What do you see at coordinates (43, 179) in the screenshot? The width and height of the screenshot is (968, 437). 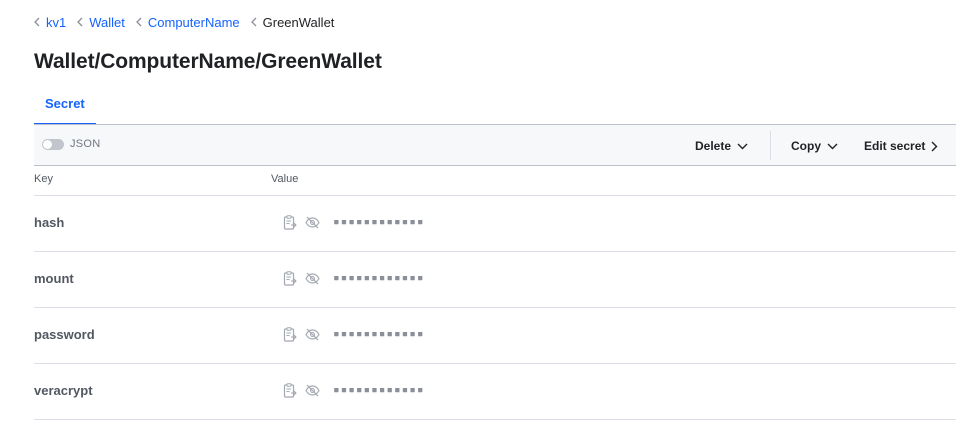 I see `column-header-key: Key` at bounding box center [43, 179].